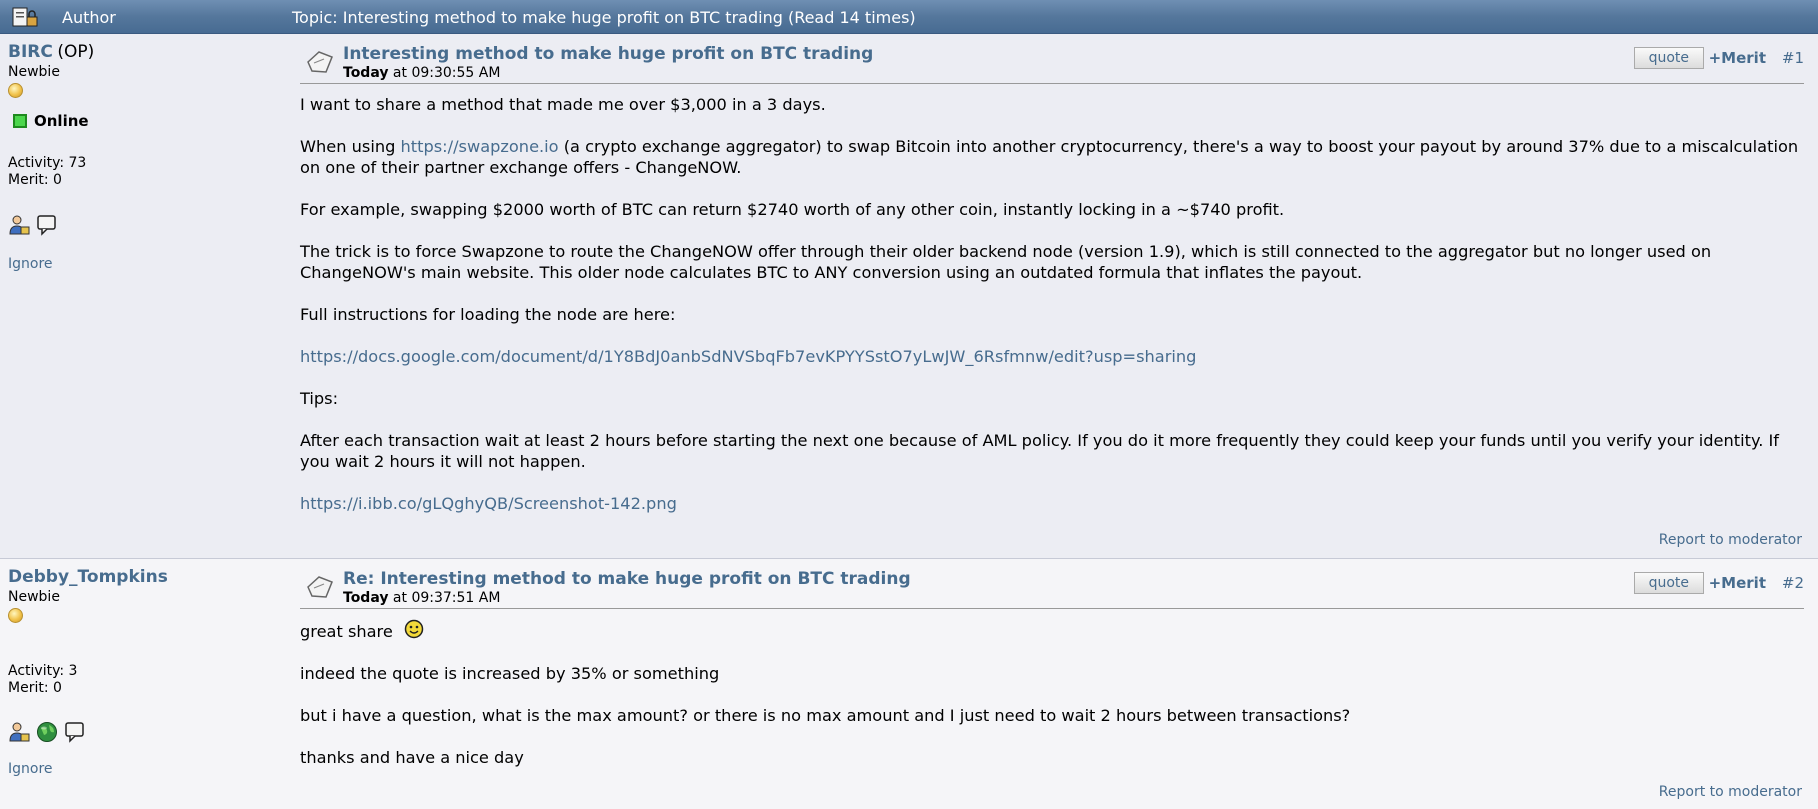 The image size is (1818, 809). I want to click on swapzone-link: https://swapzone.io, so click(480, 146).